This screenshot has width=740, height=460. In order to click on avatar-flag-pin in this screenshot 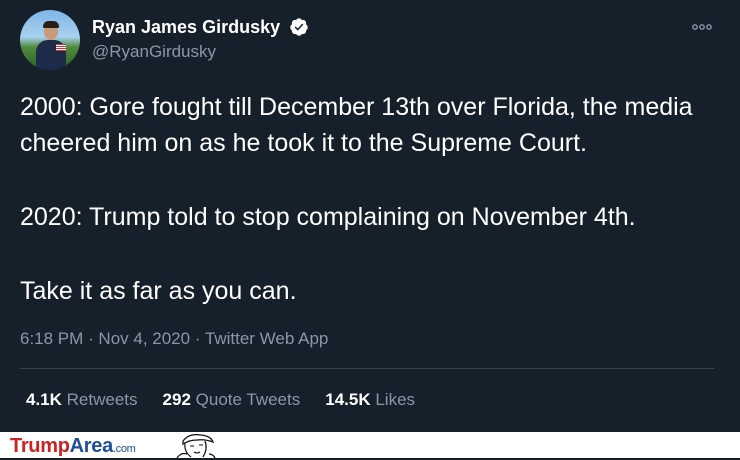, I will do `click(61, 47)`.